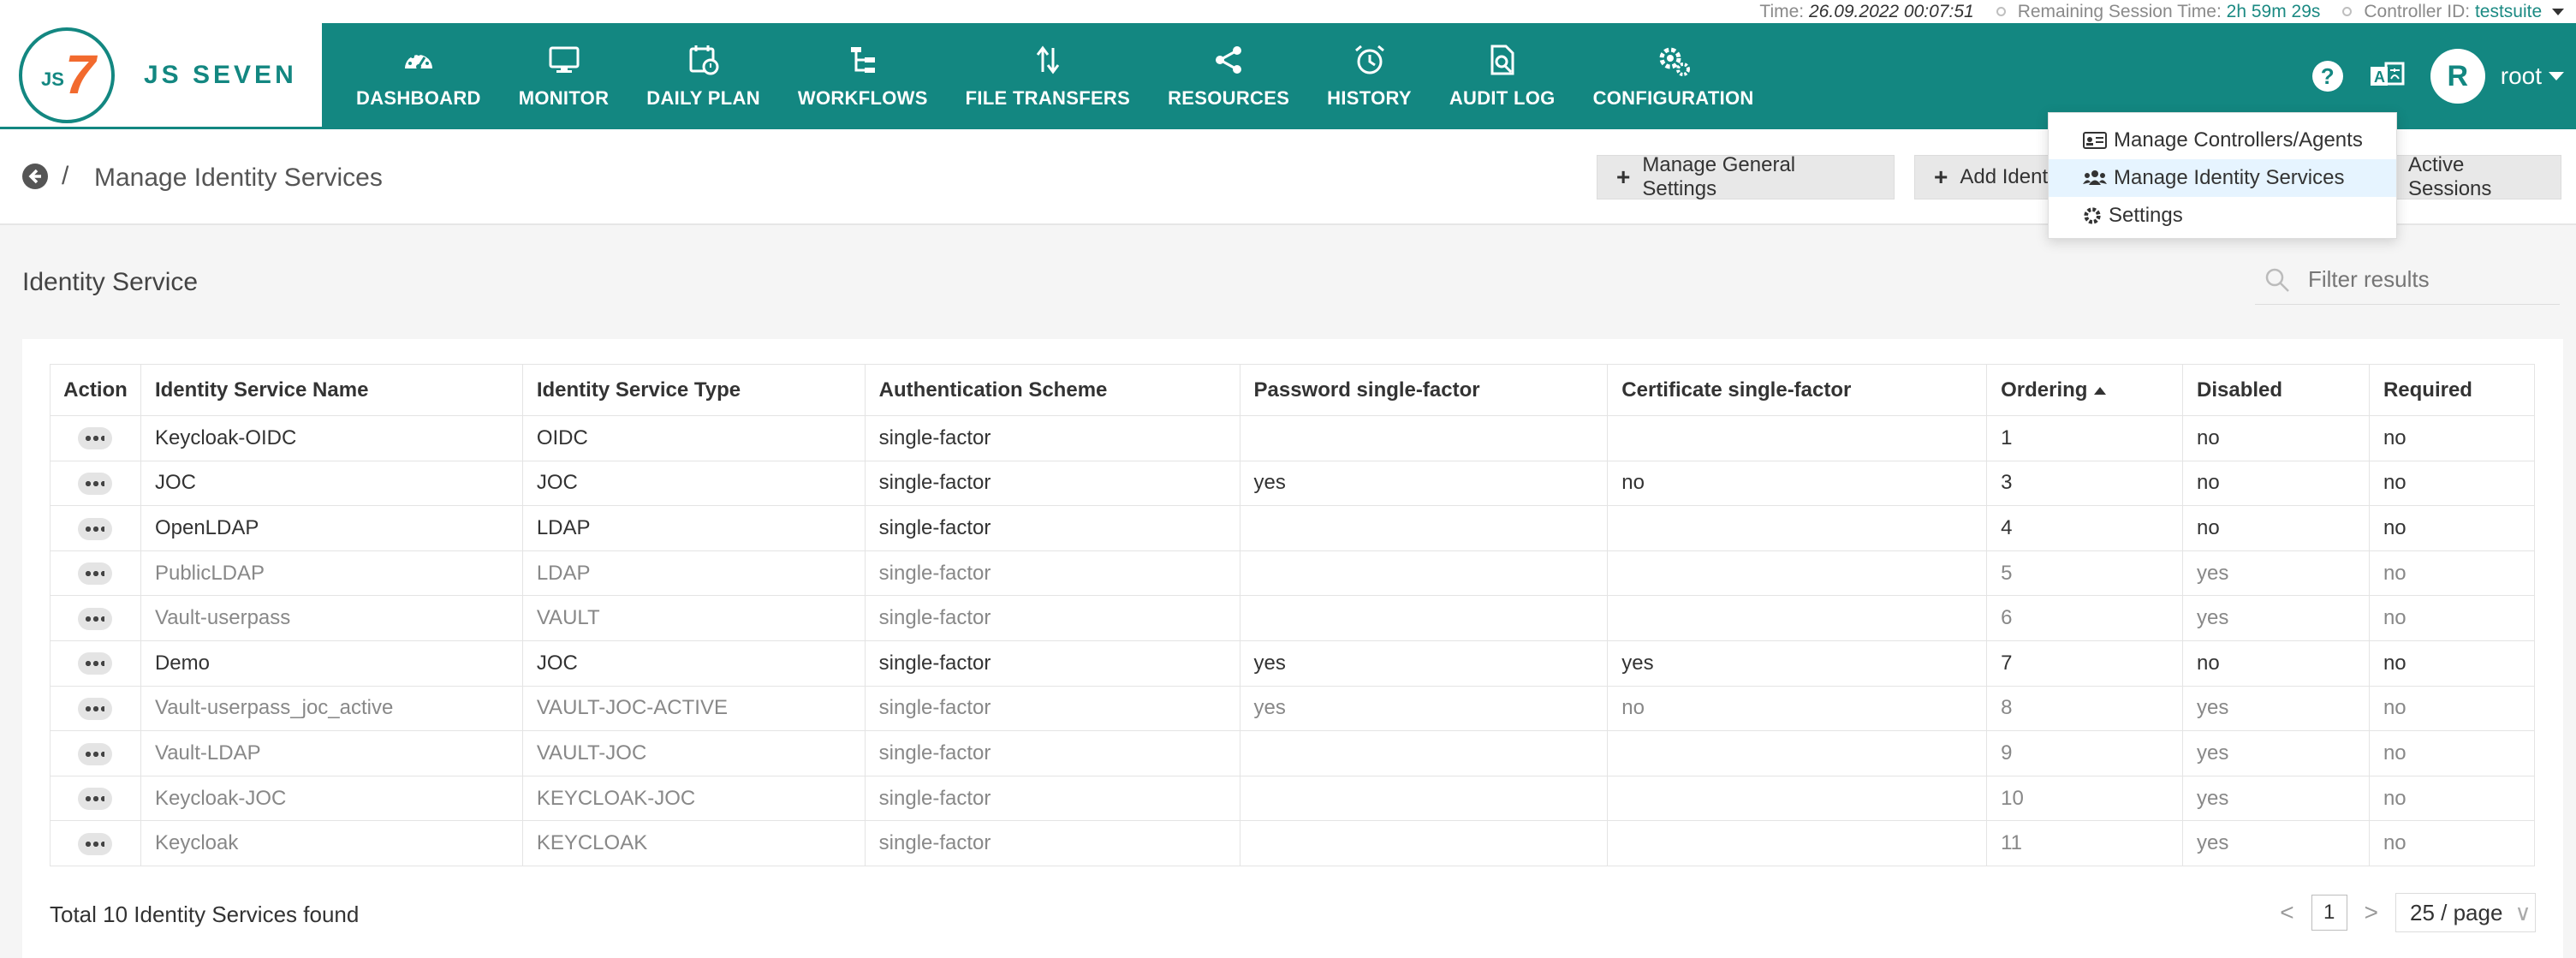  Describe the element at coordinates (332, 663) in the screenshot. I see `cell-name: Demo` at that location.